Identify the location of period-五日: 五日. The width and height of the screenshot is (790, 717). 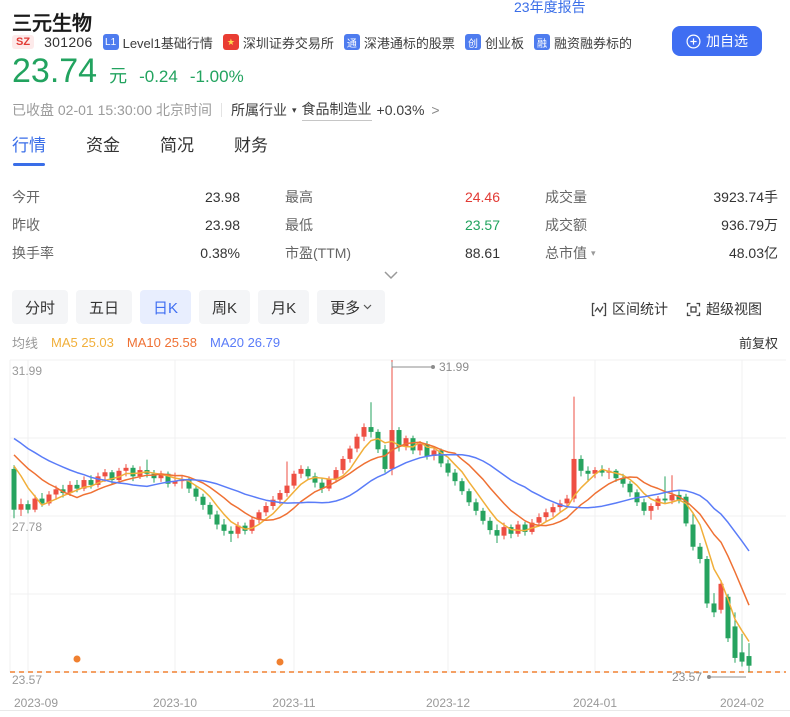
(104, 307).